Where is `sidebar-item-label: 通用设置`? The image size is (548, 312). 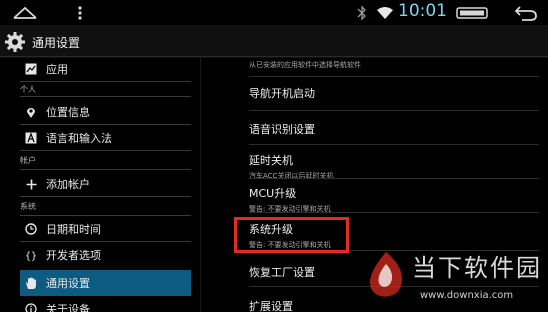
sidebar-item-label: 通用设置 is located at coordinates (68, 283).